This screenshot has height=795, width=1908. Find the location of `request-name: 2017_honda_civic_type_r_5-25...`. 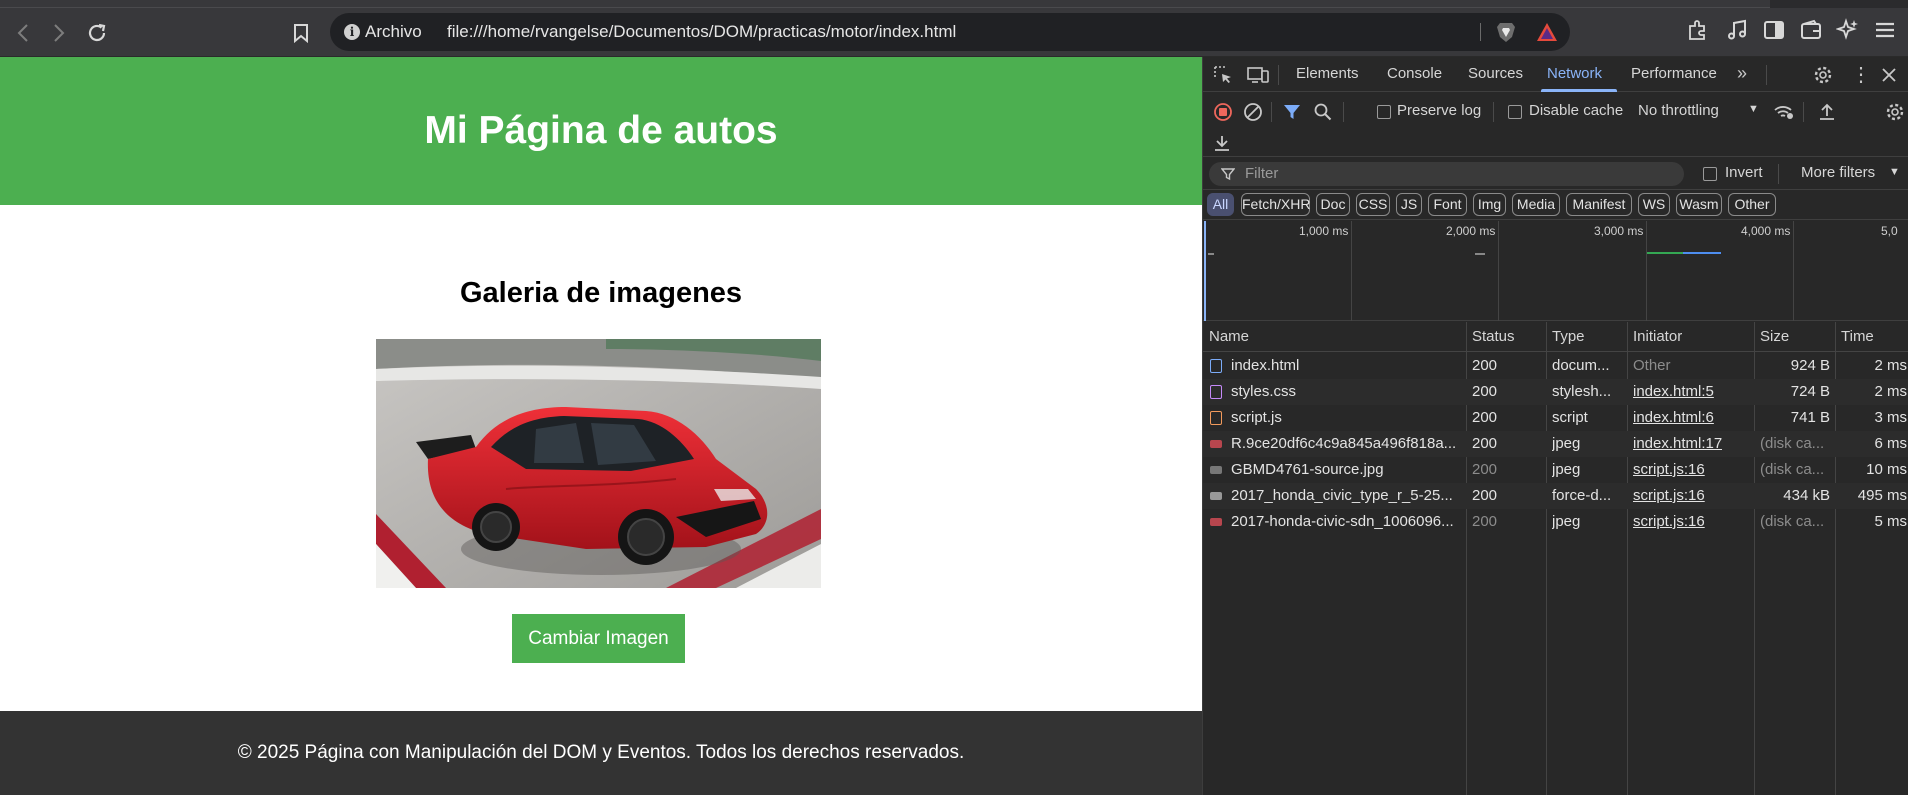

request-name: 2017_honda_civic_type_r_5-25... is located at coordinates (1342, 495).